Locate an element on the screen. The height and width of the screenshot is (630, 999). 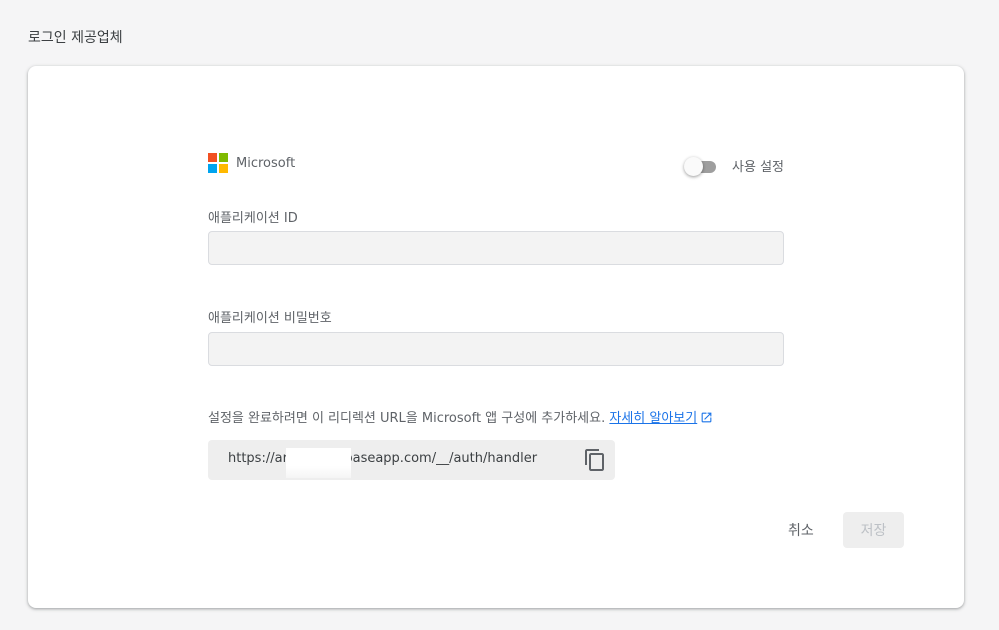
enable-toggle-label: 사용 설정 is located at coordinates (758, 167).